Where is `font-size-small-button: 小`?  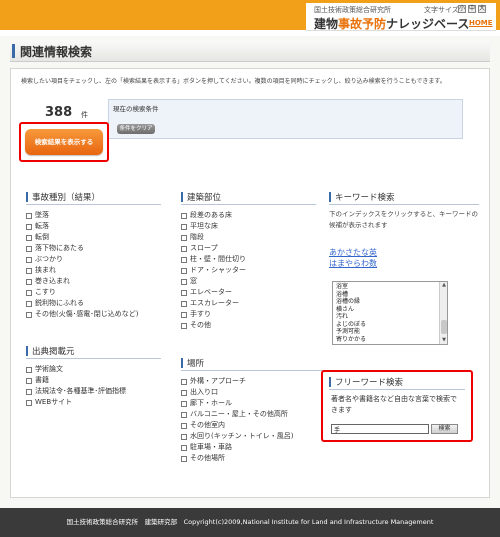
font-size-small-button: 小 is located at coordinates (462, 9).